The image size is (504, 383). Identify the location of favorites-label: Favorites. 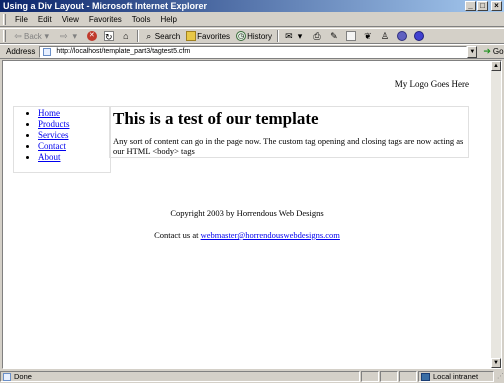
(214, 36).